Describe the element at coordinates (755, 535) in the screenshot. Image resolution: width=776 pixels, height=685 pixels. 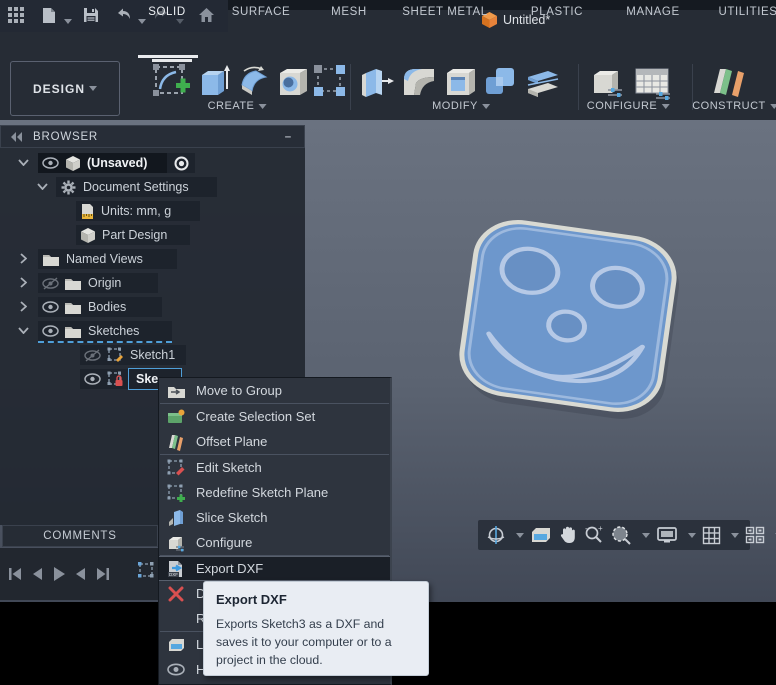
I see `viewports-icon` at that location.